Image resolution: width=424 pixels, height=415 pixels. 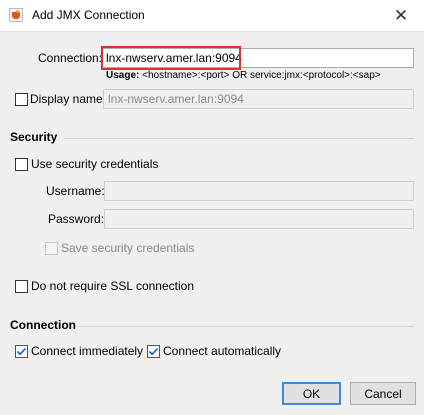 What do you see at coordinates (259, 191) in the screenshot?
I see `username-input` at bounding box center [259, 191].